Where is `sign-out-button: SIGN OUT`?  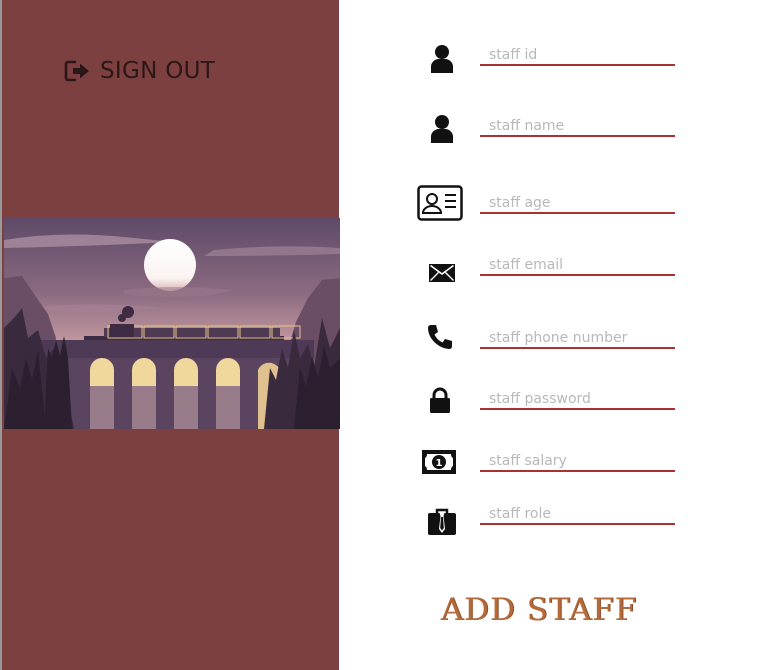 sign-out-button: SIGN OUT is located at coordinates (139, 71).